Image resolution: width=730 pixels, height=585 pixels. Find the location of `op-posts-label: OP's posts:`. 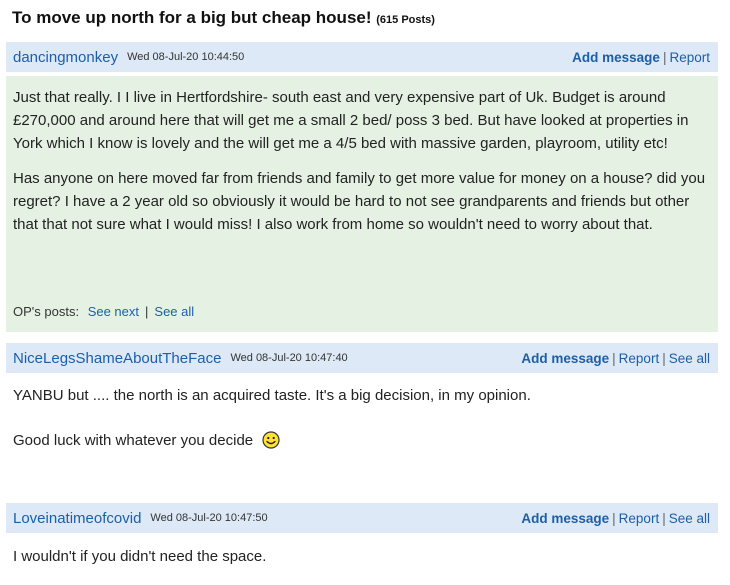

op-posts-label: OP's posts: is located at coordinates (46, 311).